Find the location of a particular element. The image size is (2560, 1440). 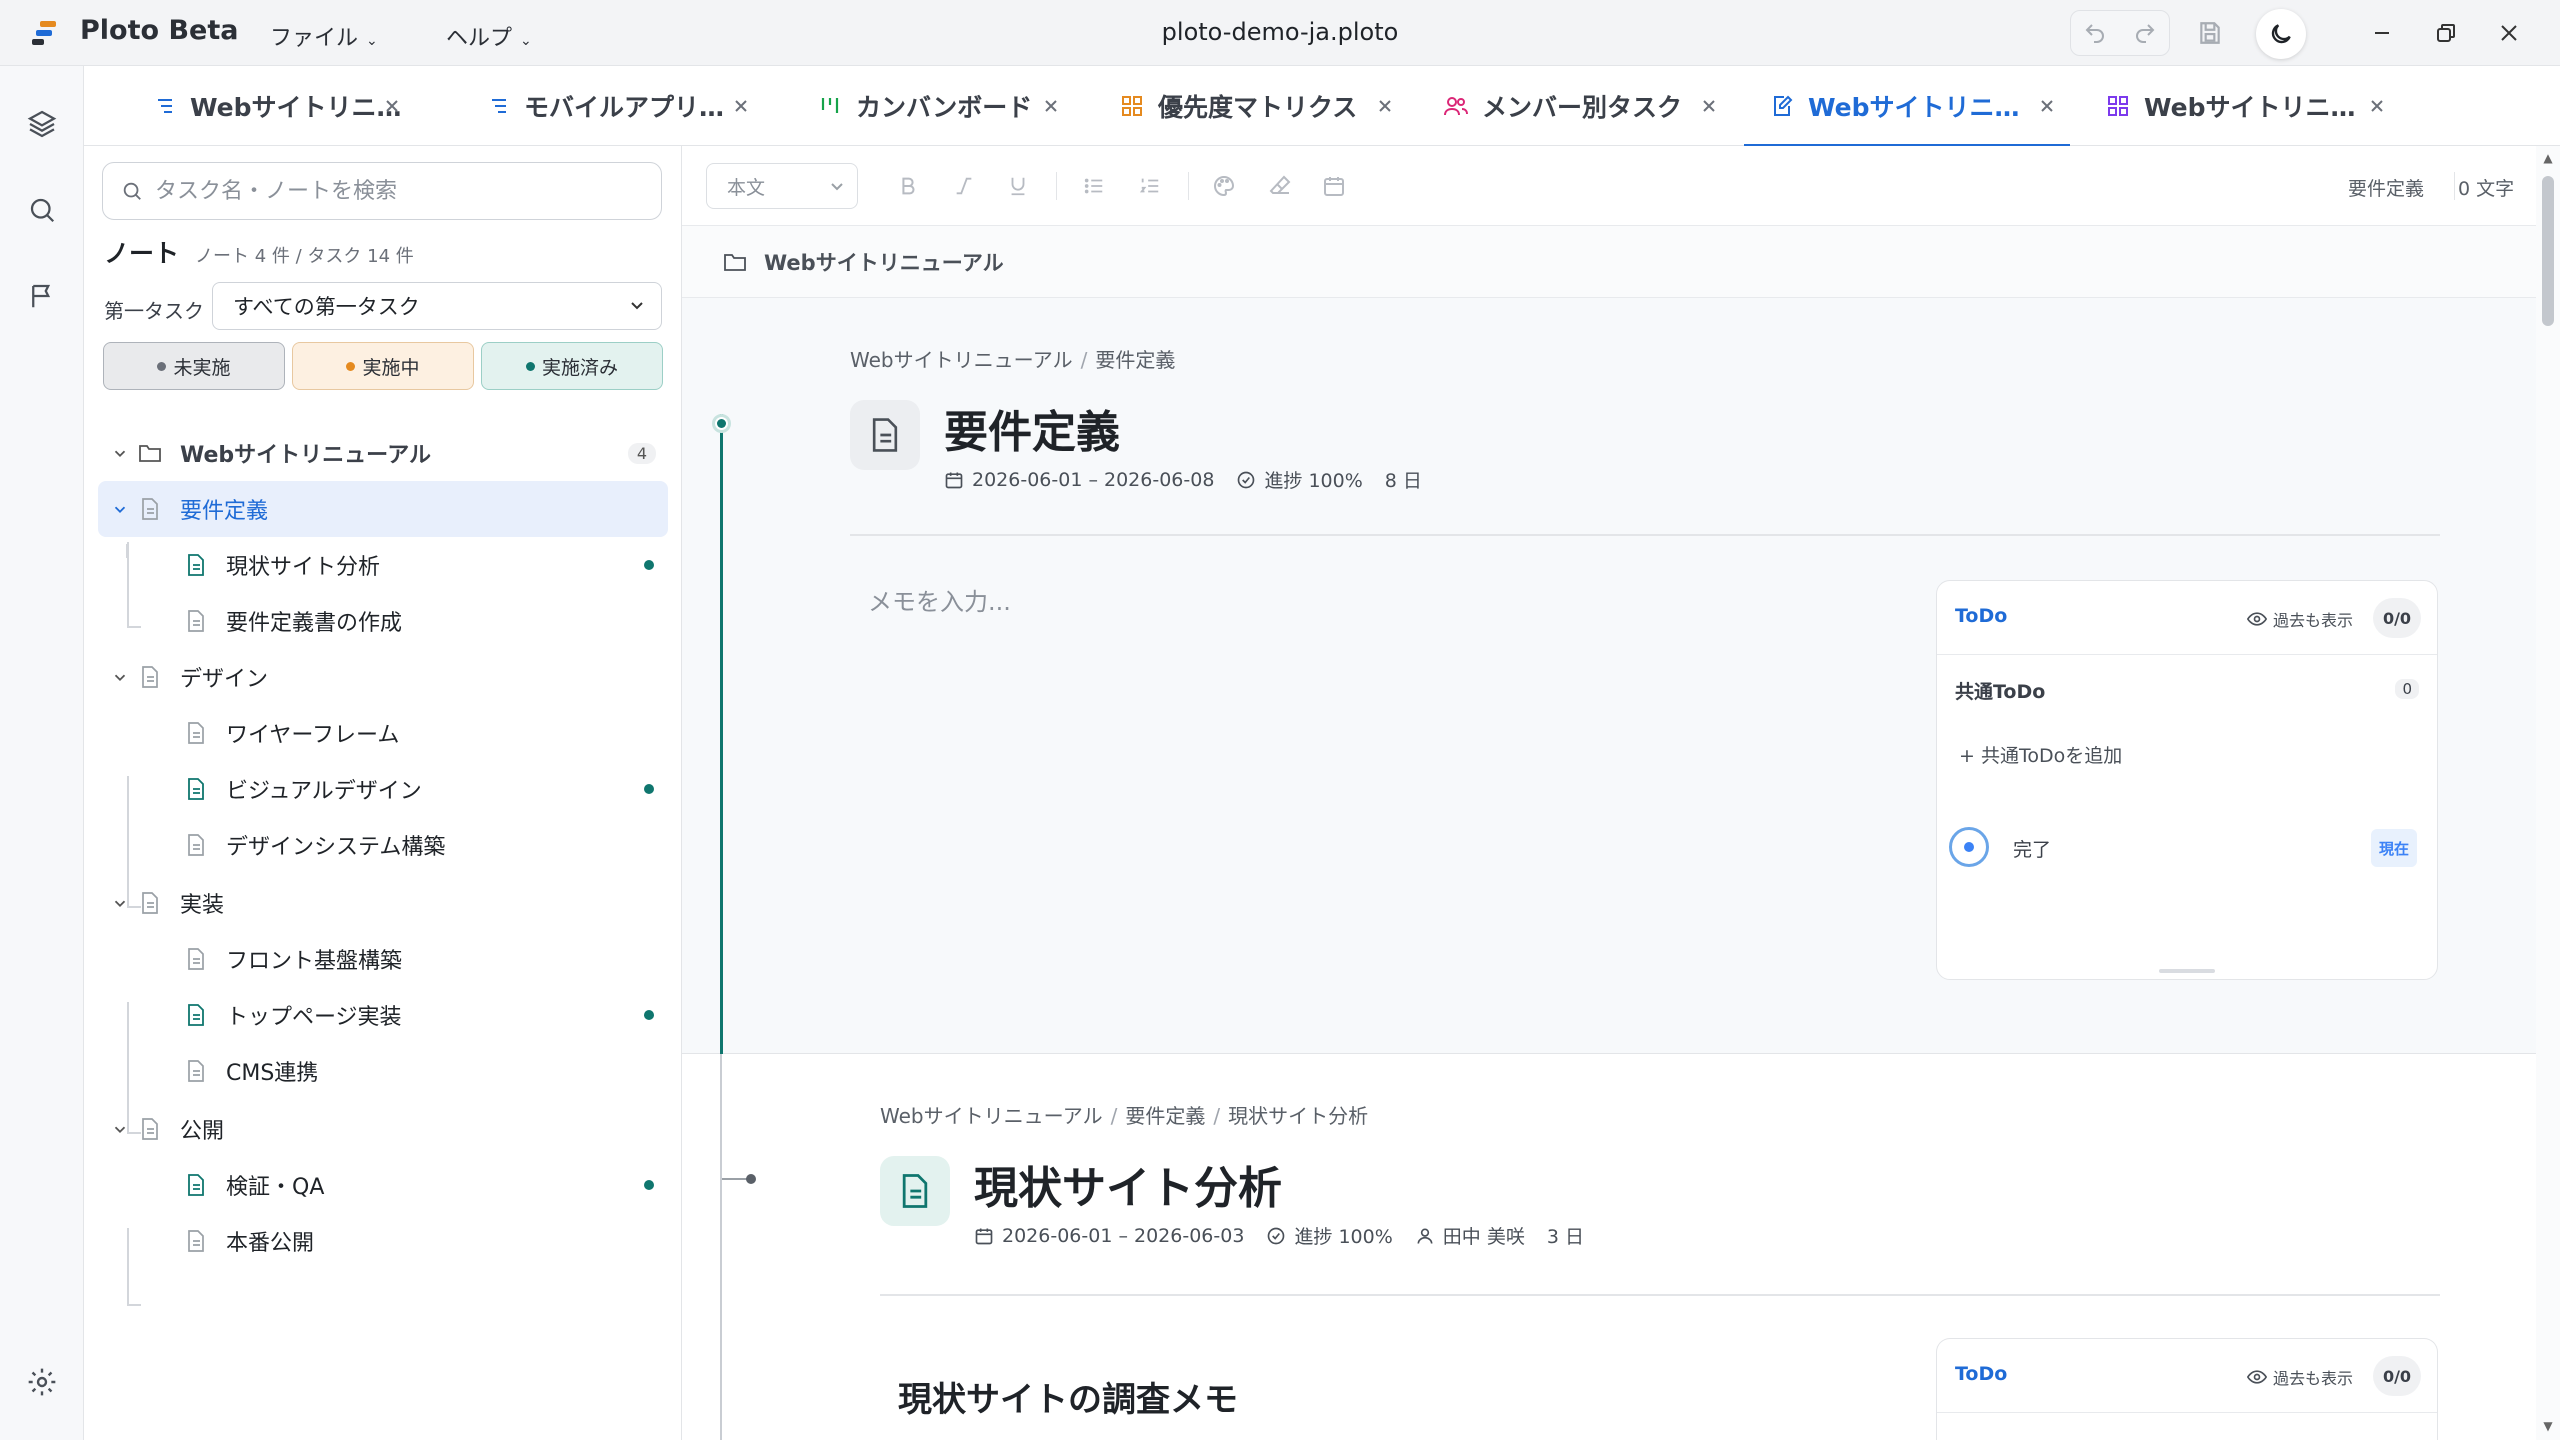

tab-kanban-board: カンバンボード is located at coordinates (945, 106).